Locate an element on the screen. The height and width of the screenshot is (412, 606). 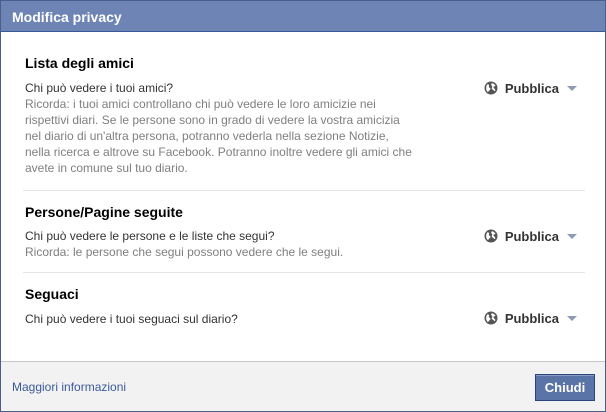
section-title: Seguaci is located at coordinates (52, 294).